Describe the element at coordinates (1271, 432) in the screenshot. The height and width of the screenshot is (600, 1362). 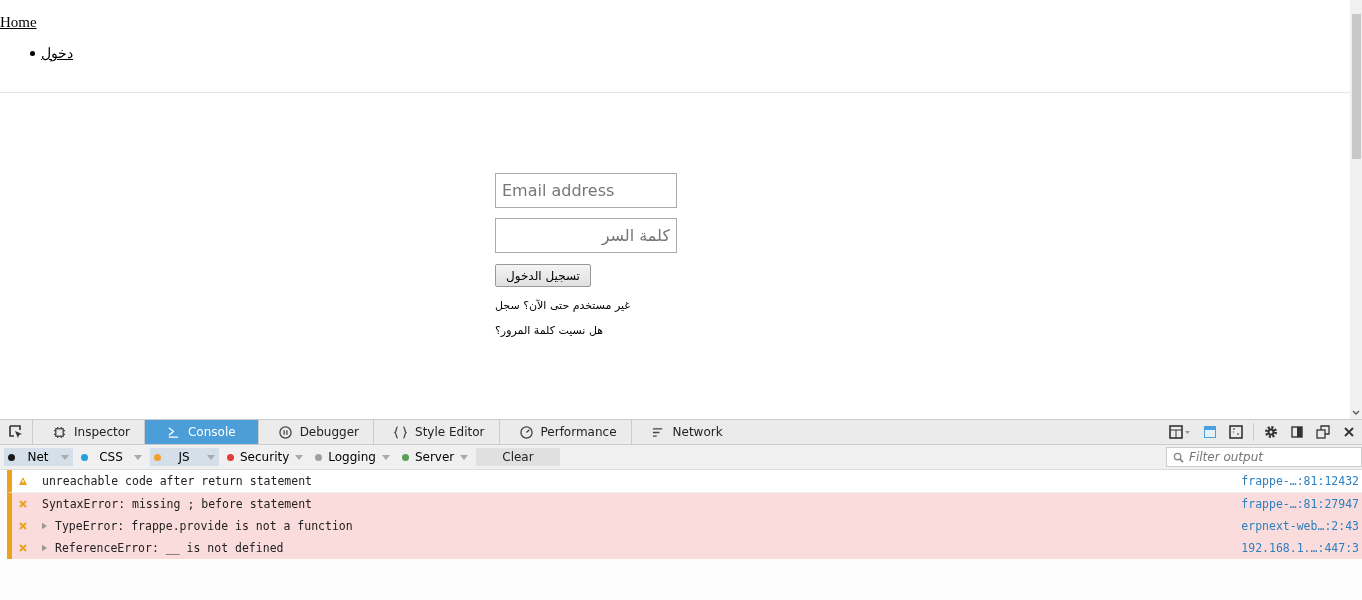
I see `settings-icon` at that location.